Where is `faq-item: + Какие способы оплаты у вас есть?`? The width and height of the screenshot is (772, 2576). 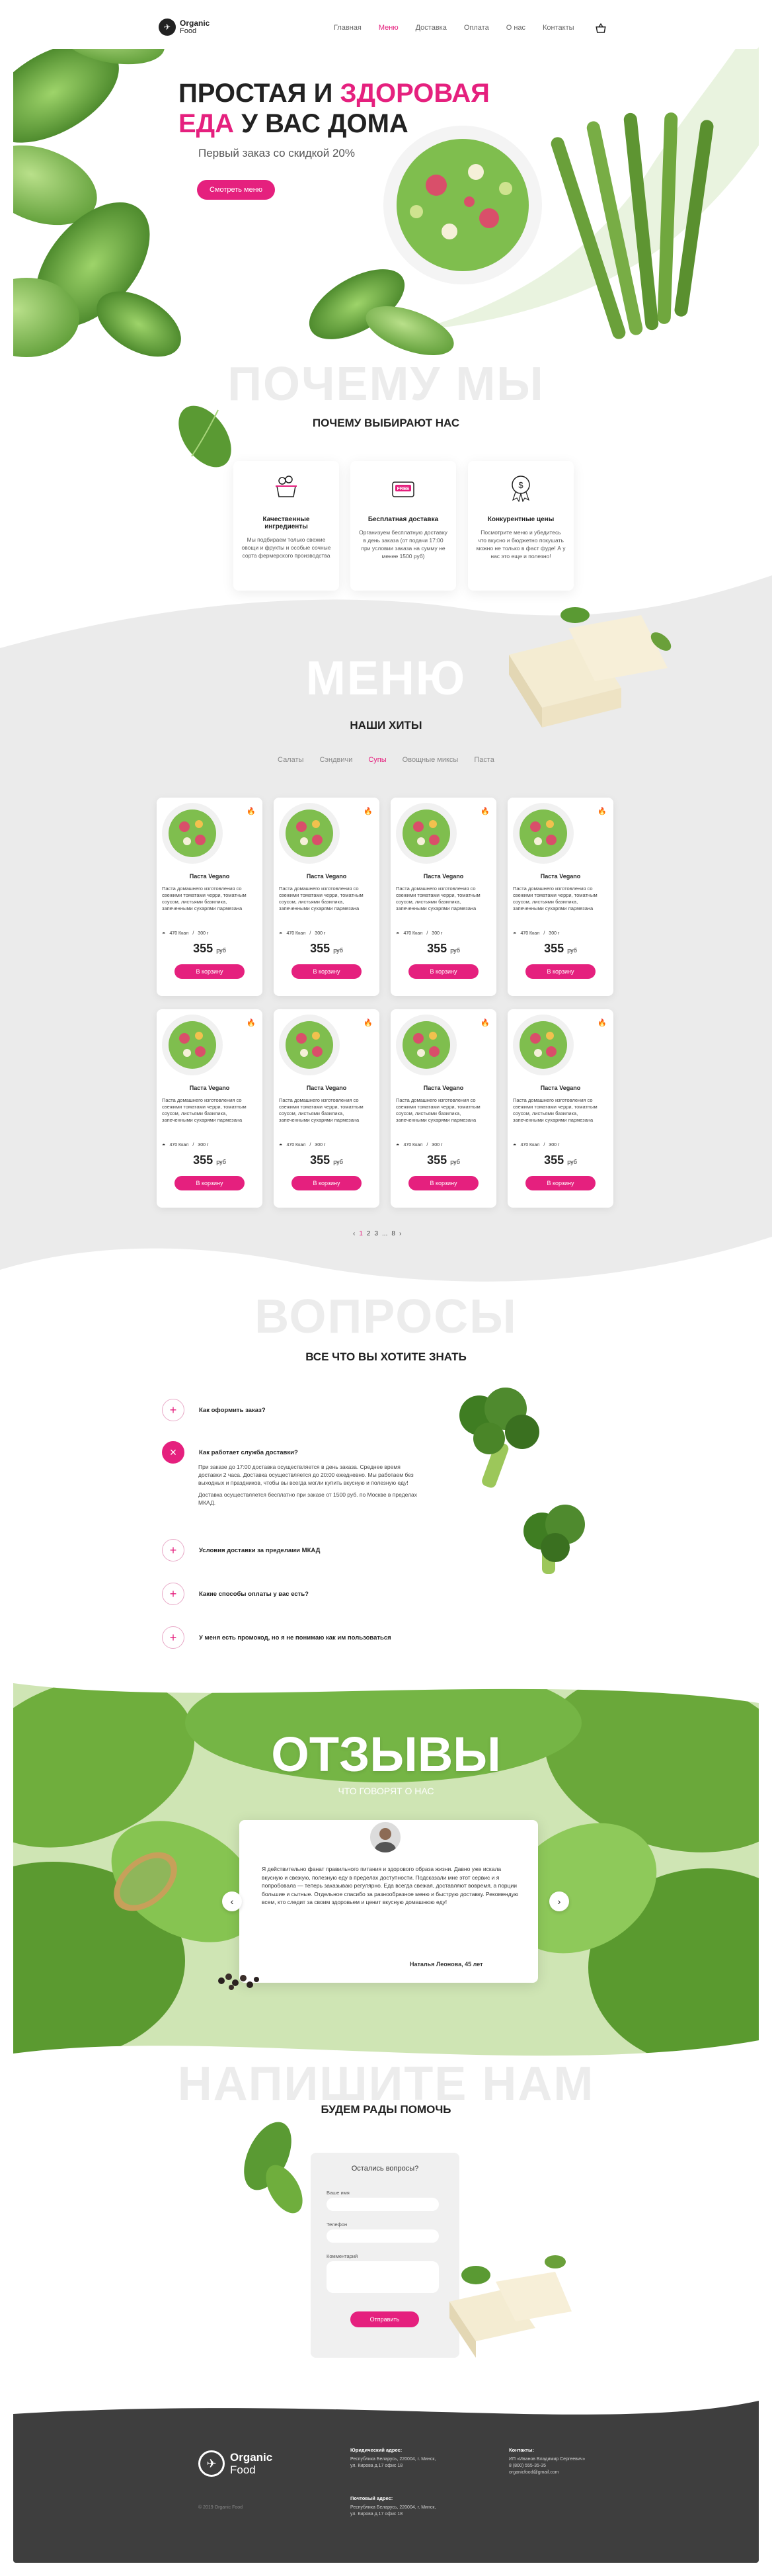
faq-item: + Какие способы оплаты у вас есть? is located at coordinates (235, 1594).